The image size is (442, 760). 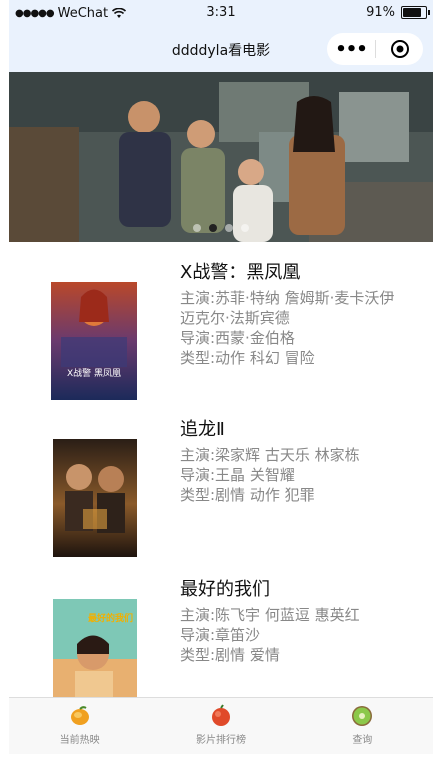 I want to click on status-right: 91%, so click(x=398, y=12).